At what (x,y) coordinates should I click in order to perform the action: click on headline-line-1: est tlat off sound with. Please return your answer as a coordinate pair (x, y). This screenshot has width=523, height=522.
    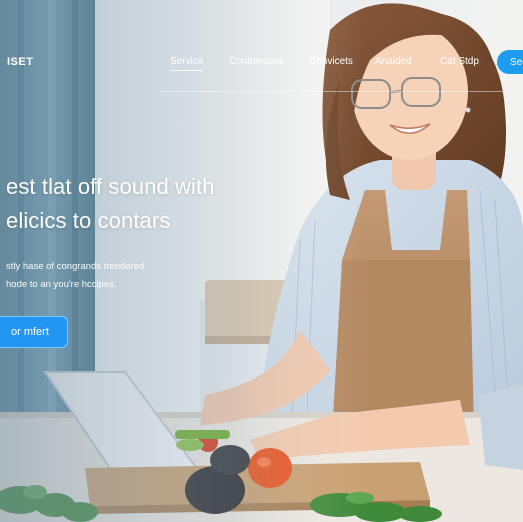
    Looking at the image, I should click on (110, 186).